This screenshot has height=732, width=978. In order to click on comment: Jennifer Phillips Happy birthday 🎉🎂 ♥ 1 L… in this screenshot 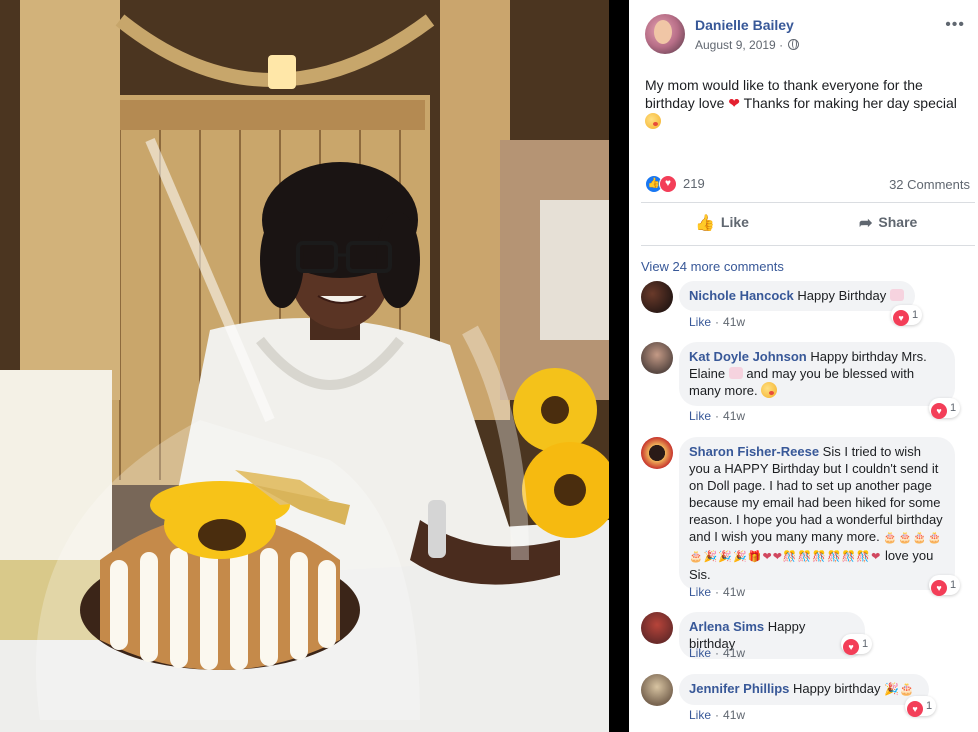, I will do `click(806, 699)`.